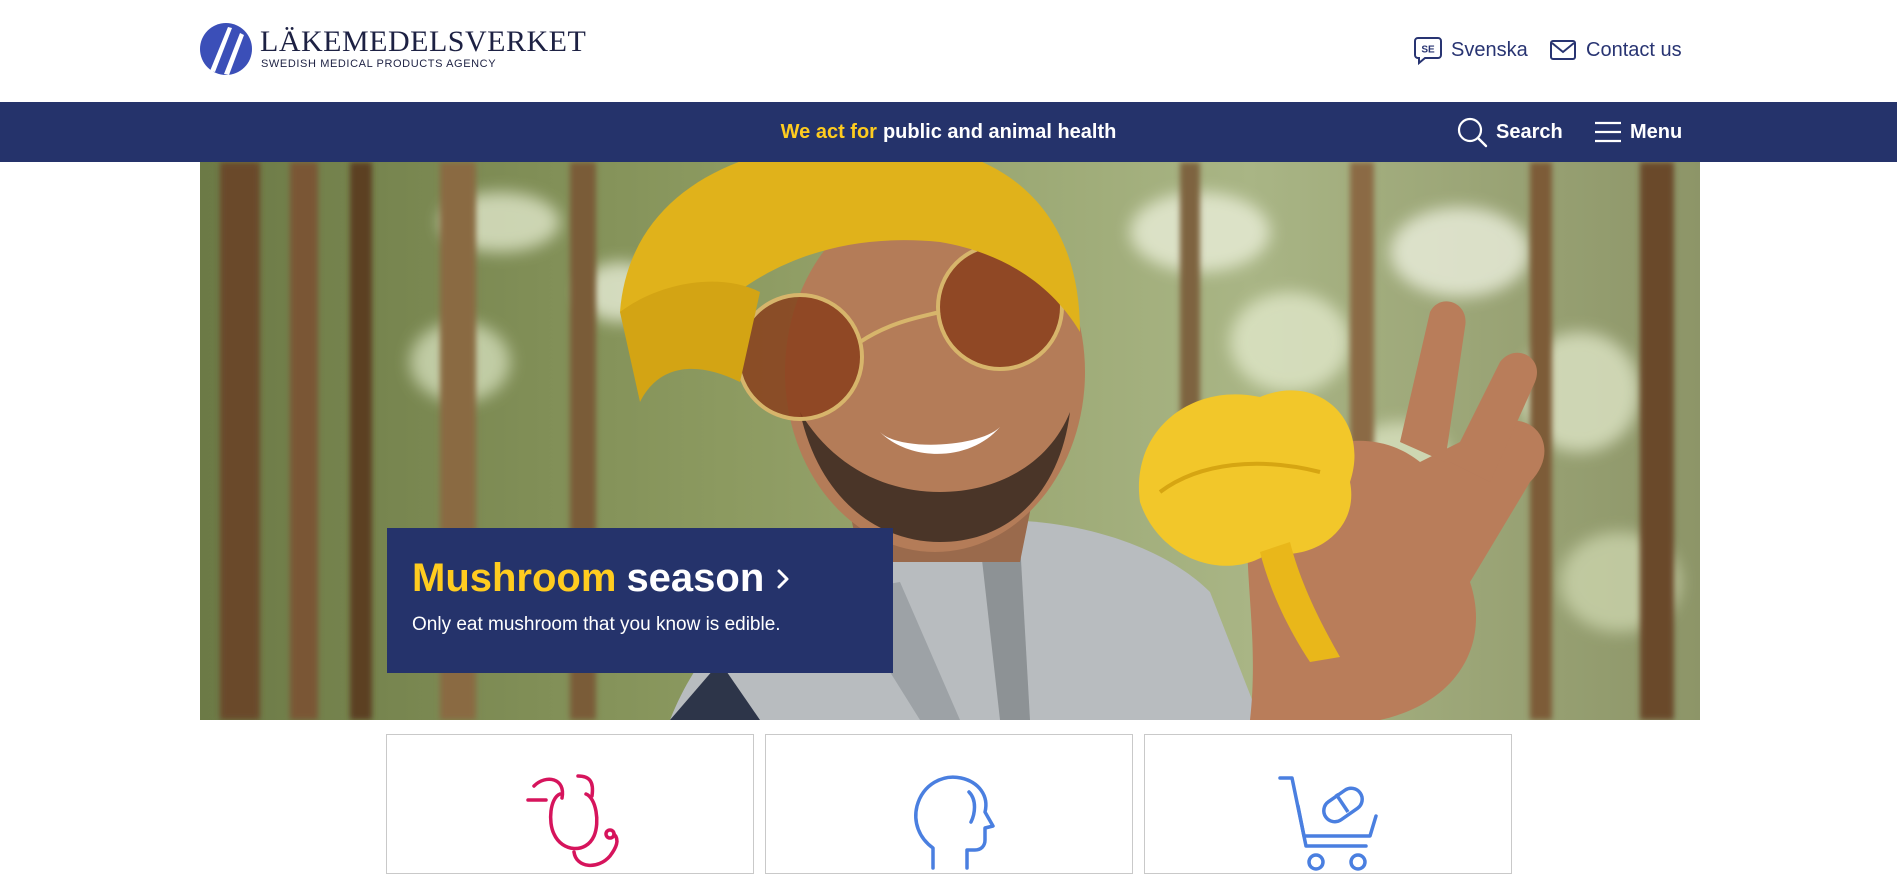 Image resolution: width=1897 pixels, height=874 pixels. What do you see at coordinates (1472, 132) in the screenshot?
I see `search-icon` at bounding box center [1472, 132].